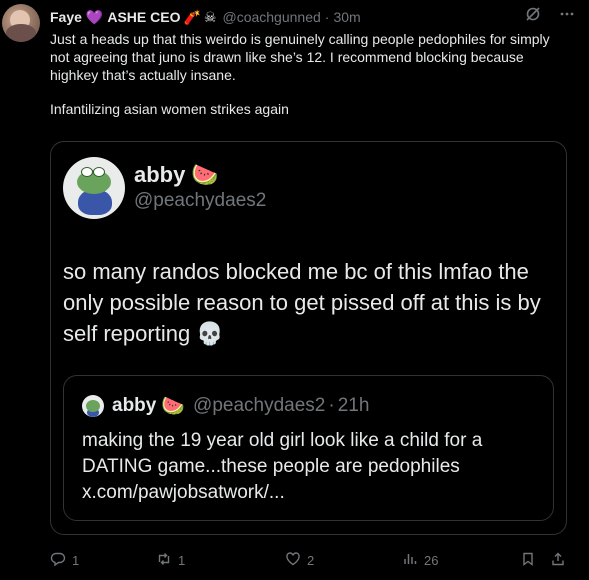  What do you see at coordinates (144, 17) in the screenshot?
I see `author-badge-text: ASHE CEO` at bounding box center [144, 17].